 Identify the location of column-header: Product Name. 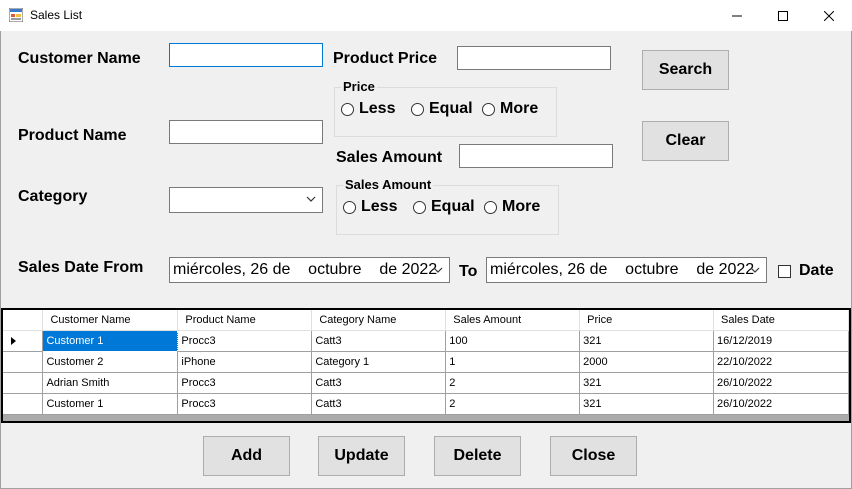
(245, 320).